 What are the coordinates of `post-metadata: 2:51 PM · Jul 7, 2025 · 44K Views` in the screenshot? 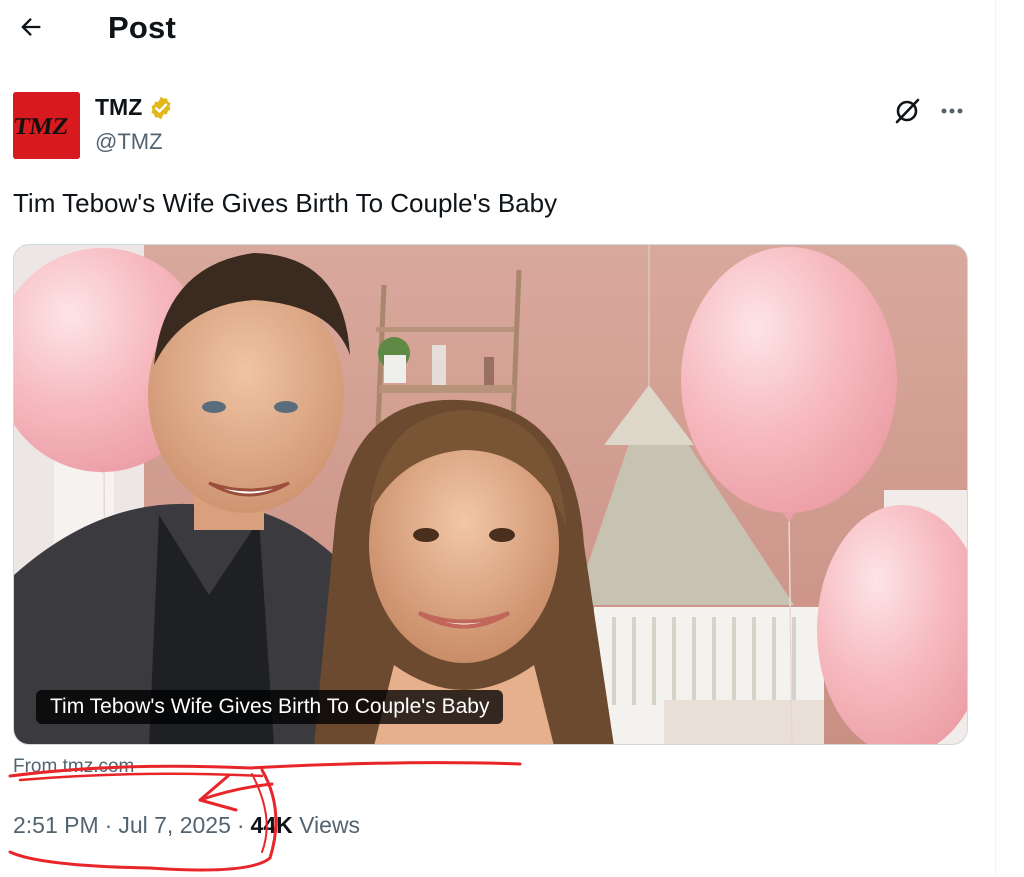 It's located at (186, 825).